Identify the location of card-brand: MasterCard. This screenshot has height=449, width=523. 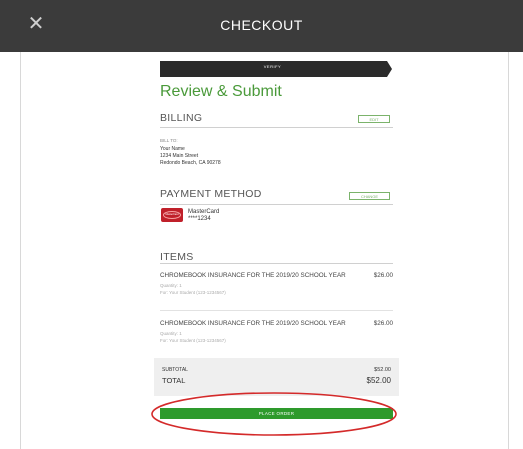
(204, 212).